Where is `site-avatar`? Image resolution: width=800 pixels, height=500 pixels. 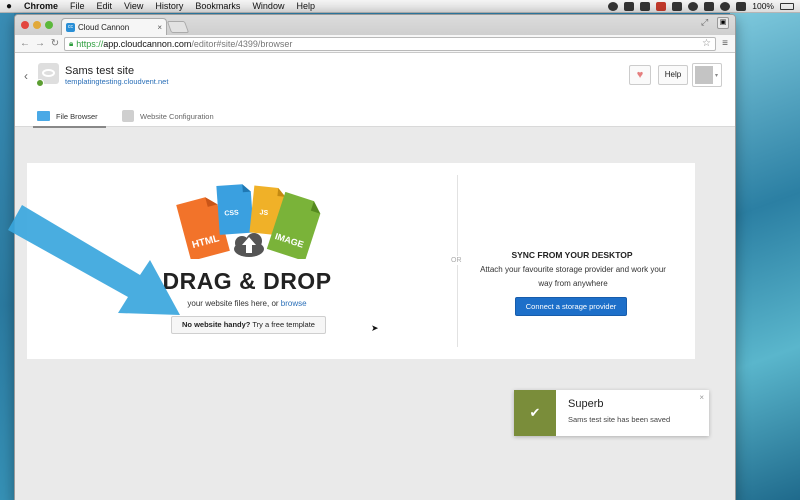 site-avatar is located at coordinates (47, 75).